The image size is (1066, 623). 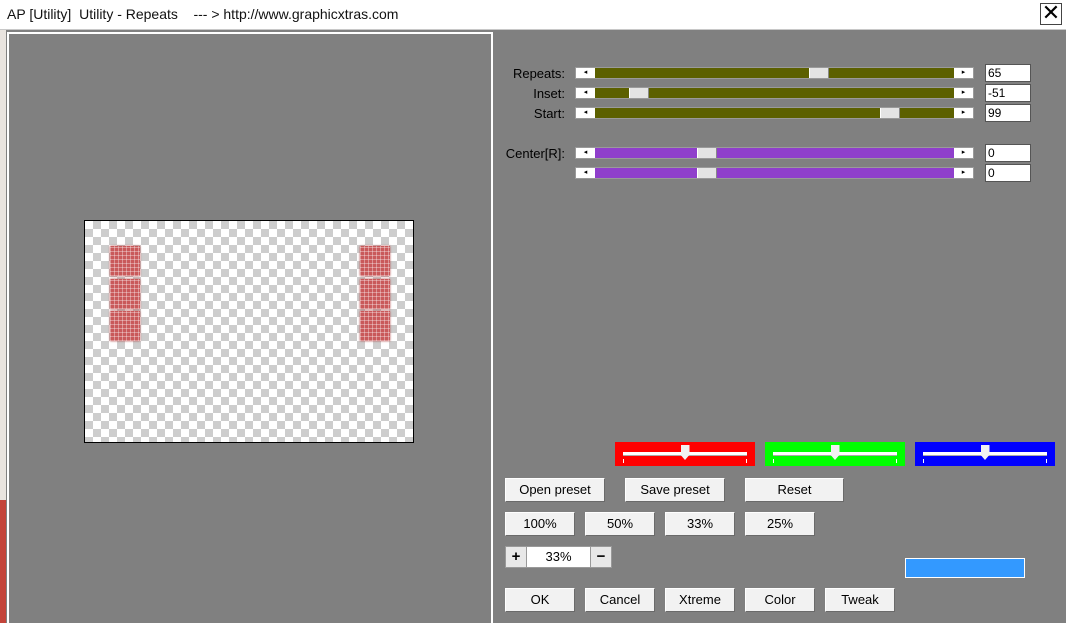 I want to click on cancel-button: Cancel, so click(x=620, y=600).